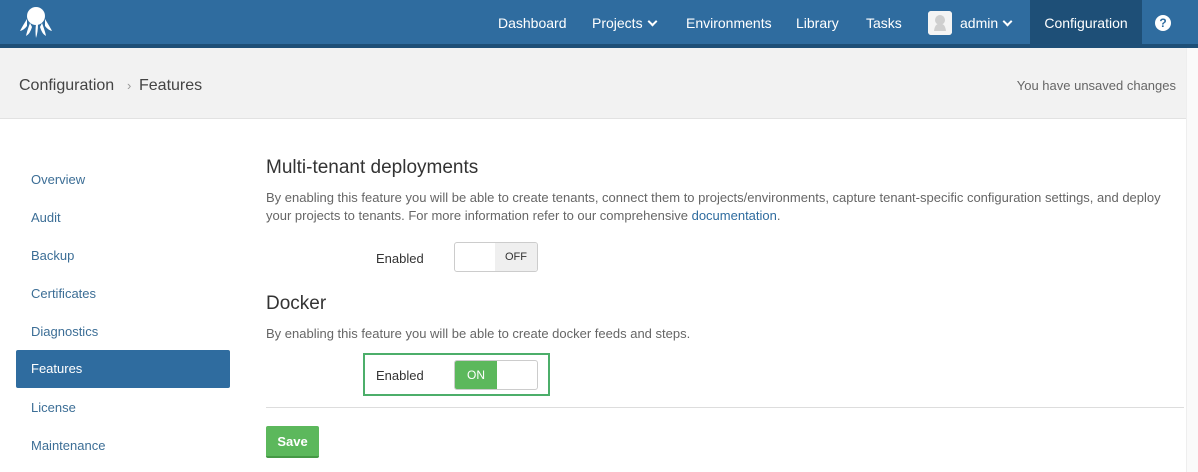 The width and height of the screenshot is (1198, 472). I want to click on nav-environments: Environments, so click(729, 22).